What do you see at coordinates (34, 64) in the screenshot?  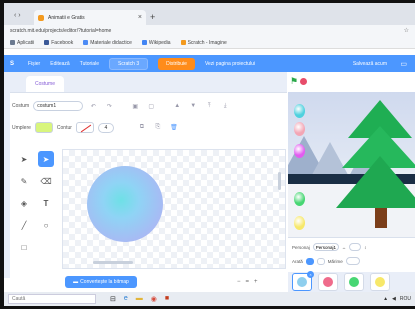 I see `menu-file: Fișier` at bounding box center [34, 64].